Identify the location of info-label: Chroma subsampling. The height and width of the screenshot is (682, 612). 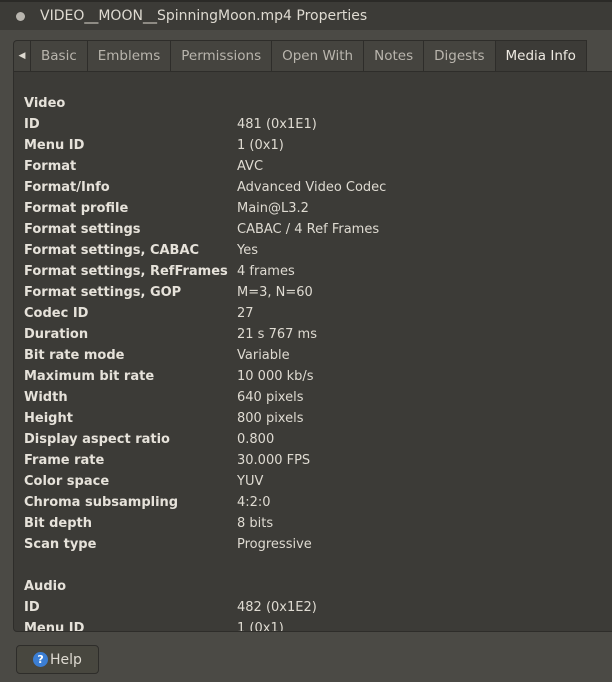
(101, 502).